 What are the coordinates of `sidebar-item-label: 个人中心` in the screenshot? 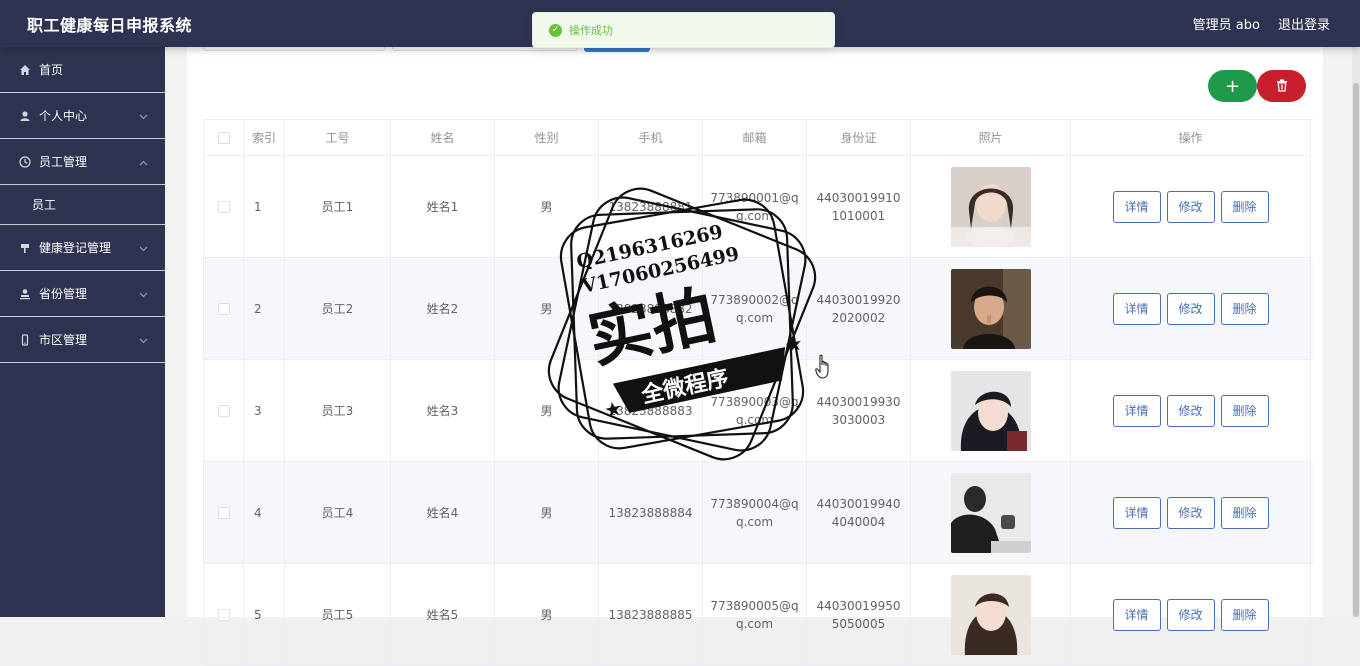 It's located at (63, 116).